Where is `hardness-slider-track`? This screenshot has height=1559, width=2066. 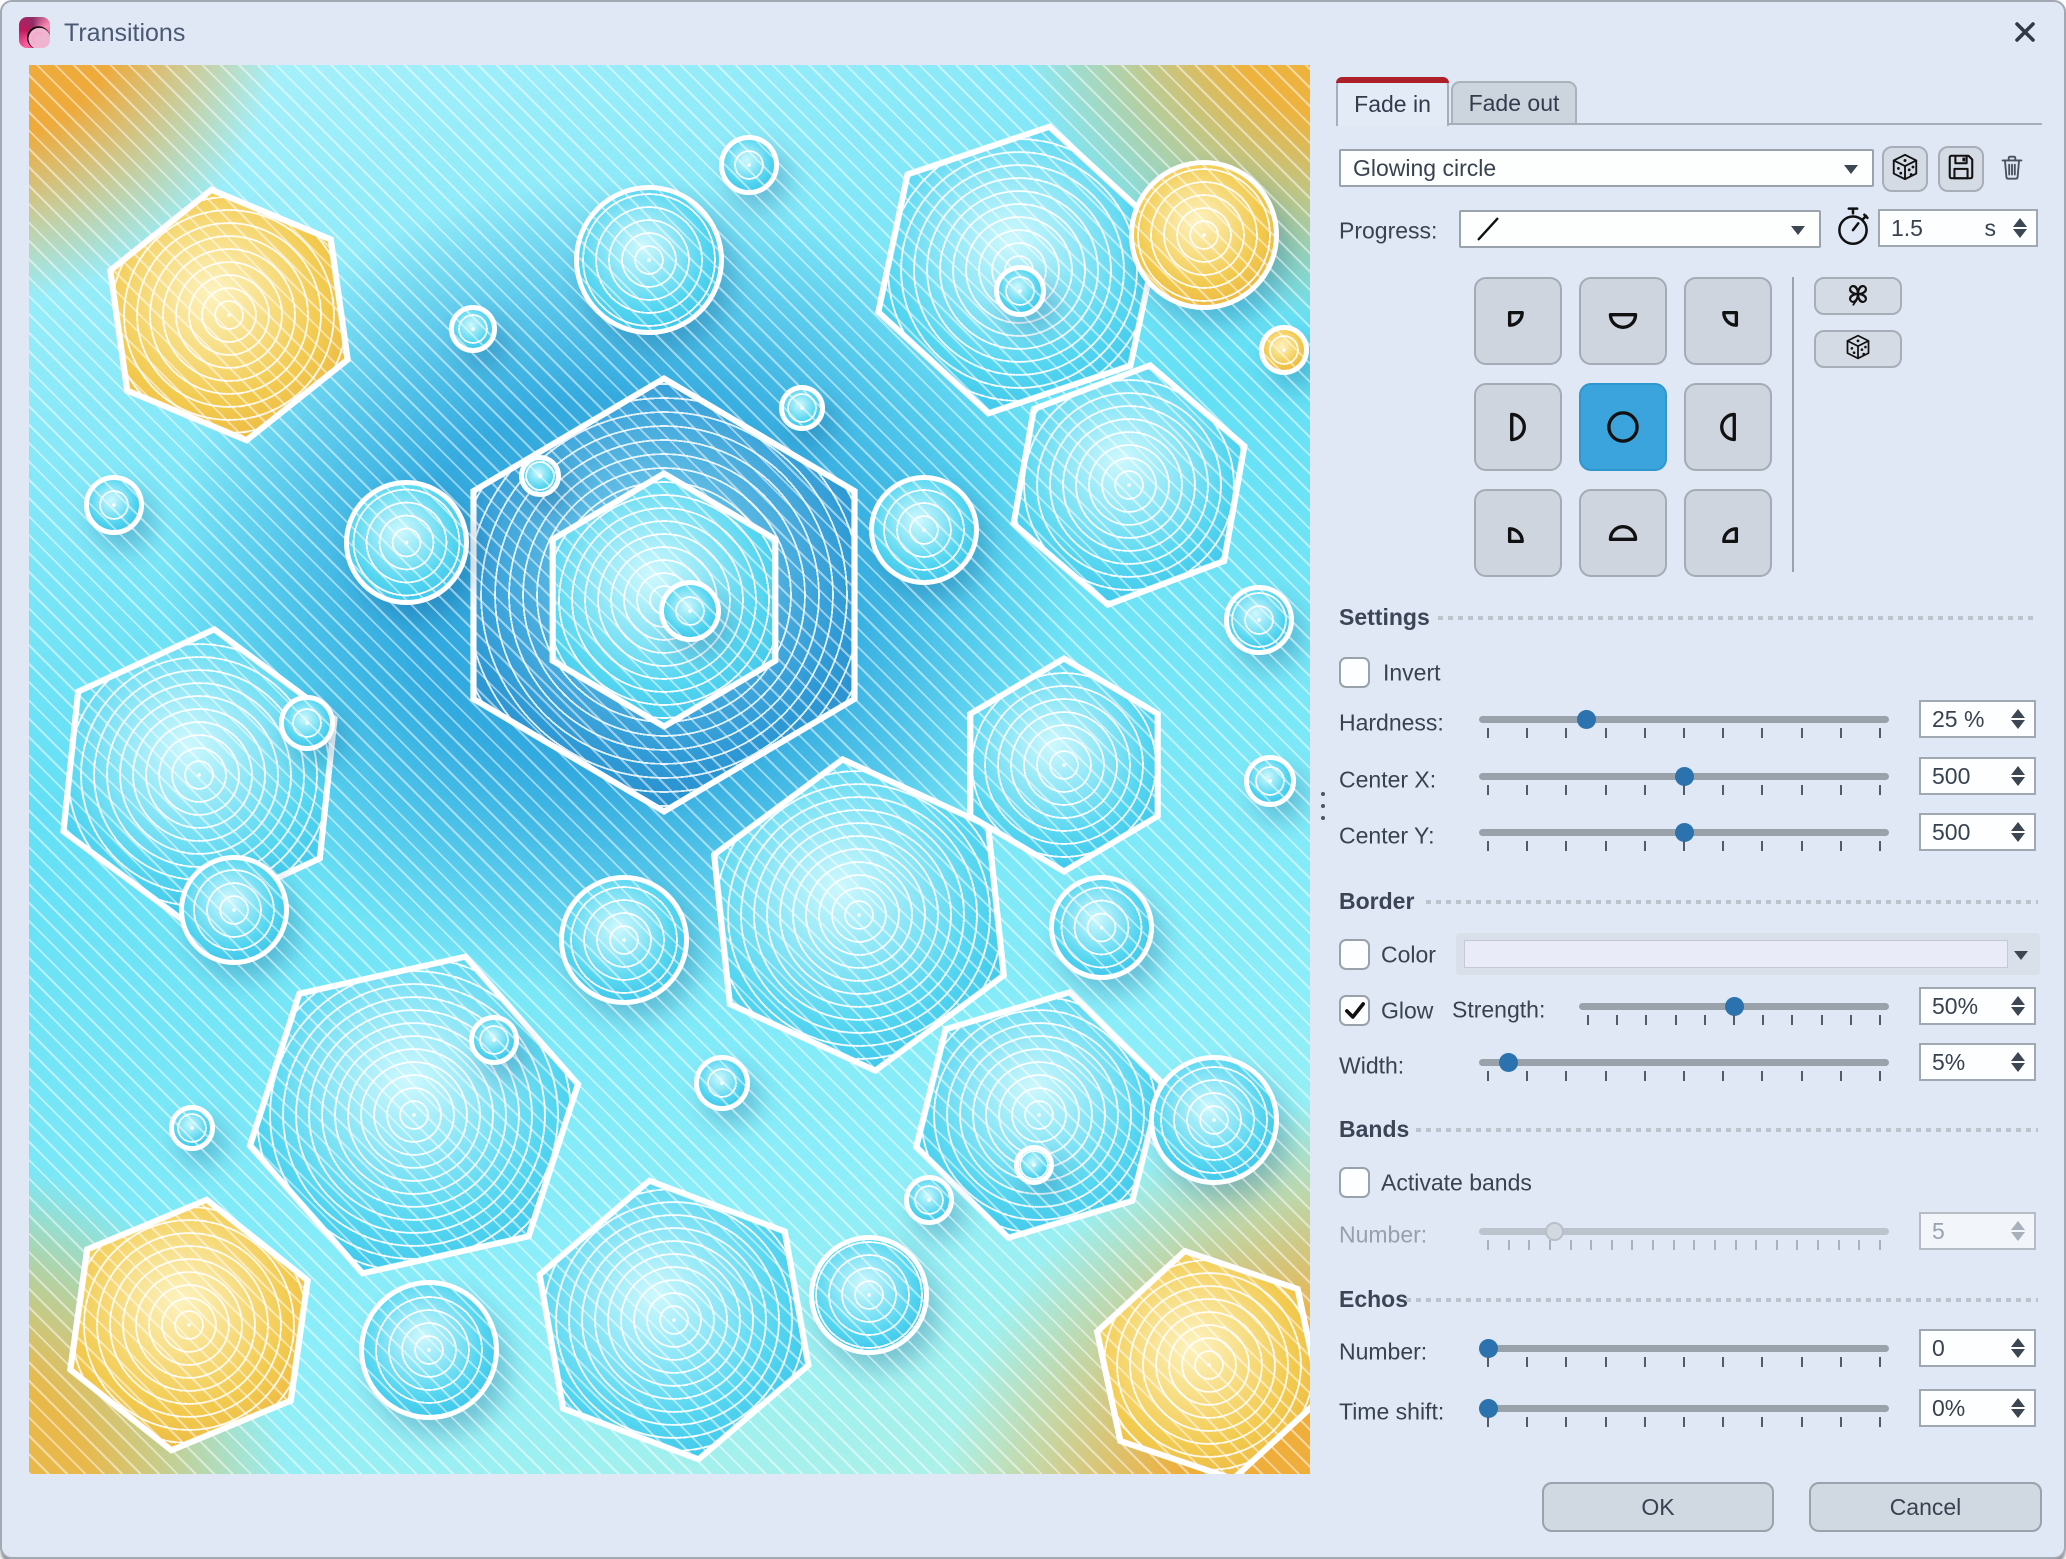 hardness-slider-track is located at coordinates (1684, 719).